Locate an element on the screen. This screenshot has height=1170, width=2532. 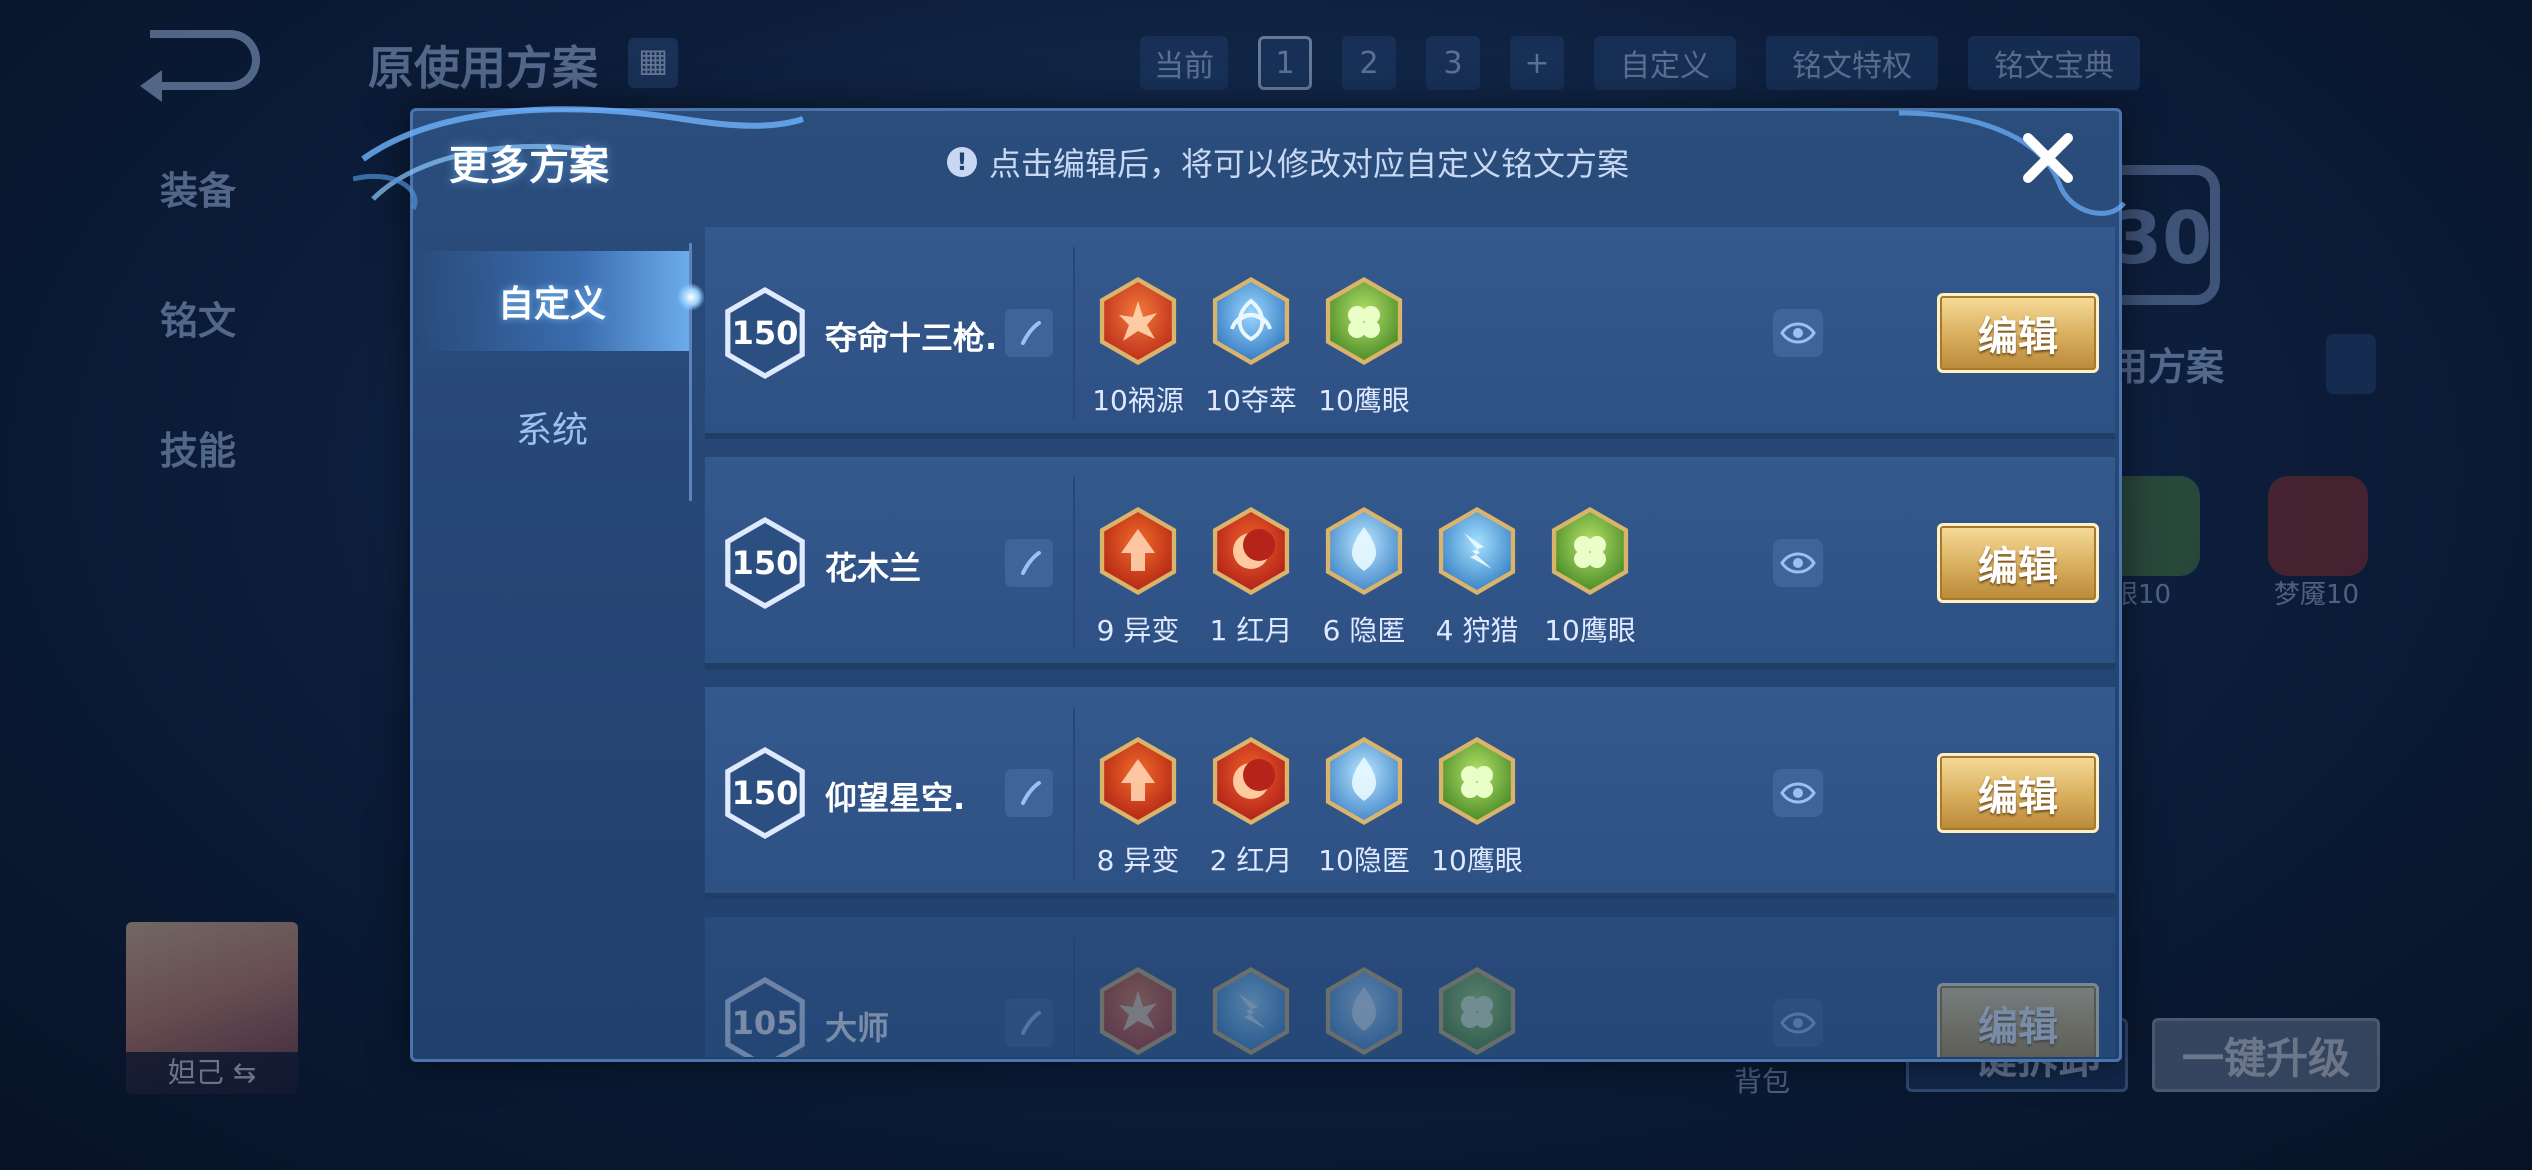
page-title: 原使用方案 is located at coordinates (483, 68).